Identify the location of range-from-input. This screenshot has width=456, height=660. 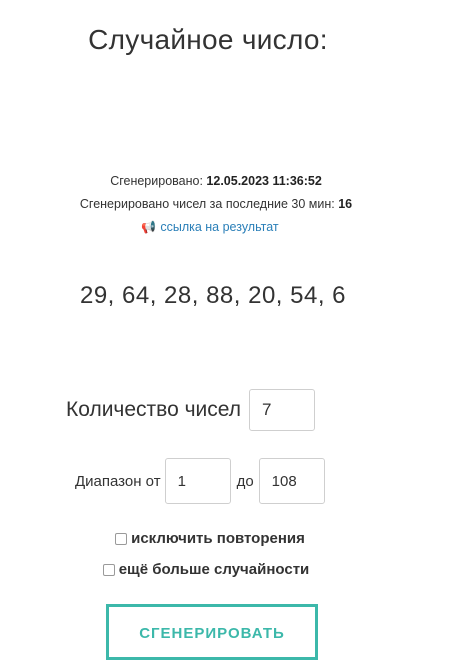
(197, 481).